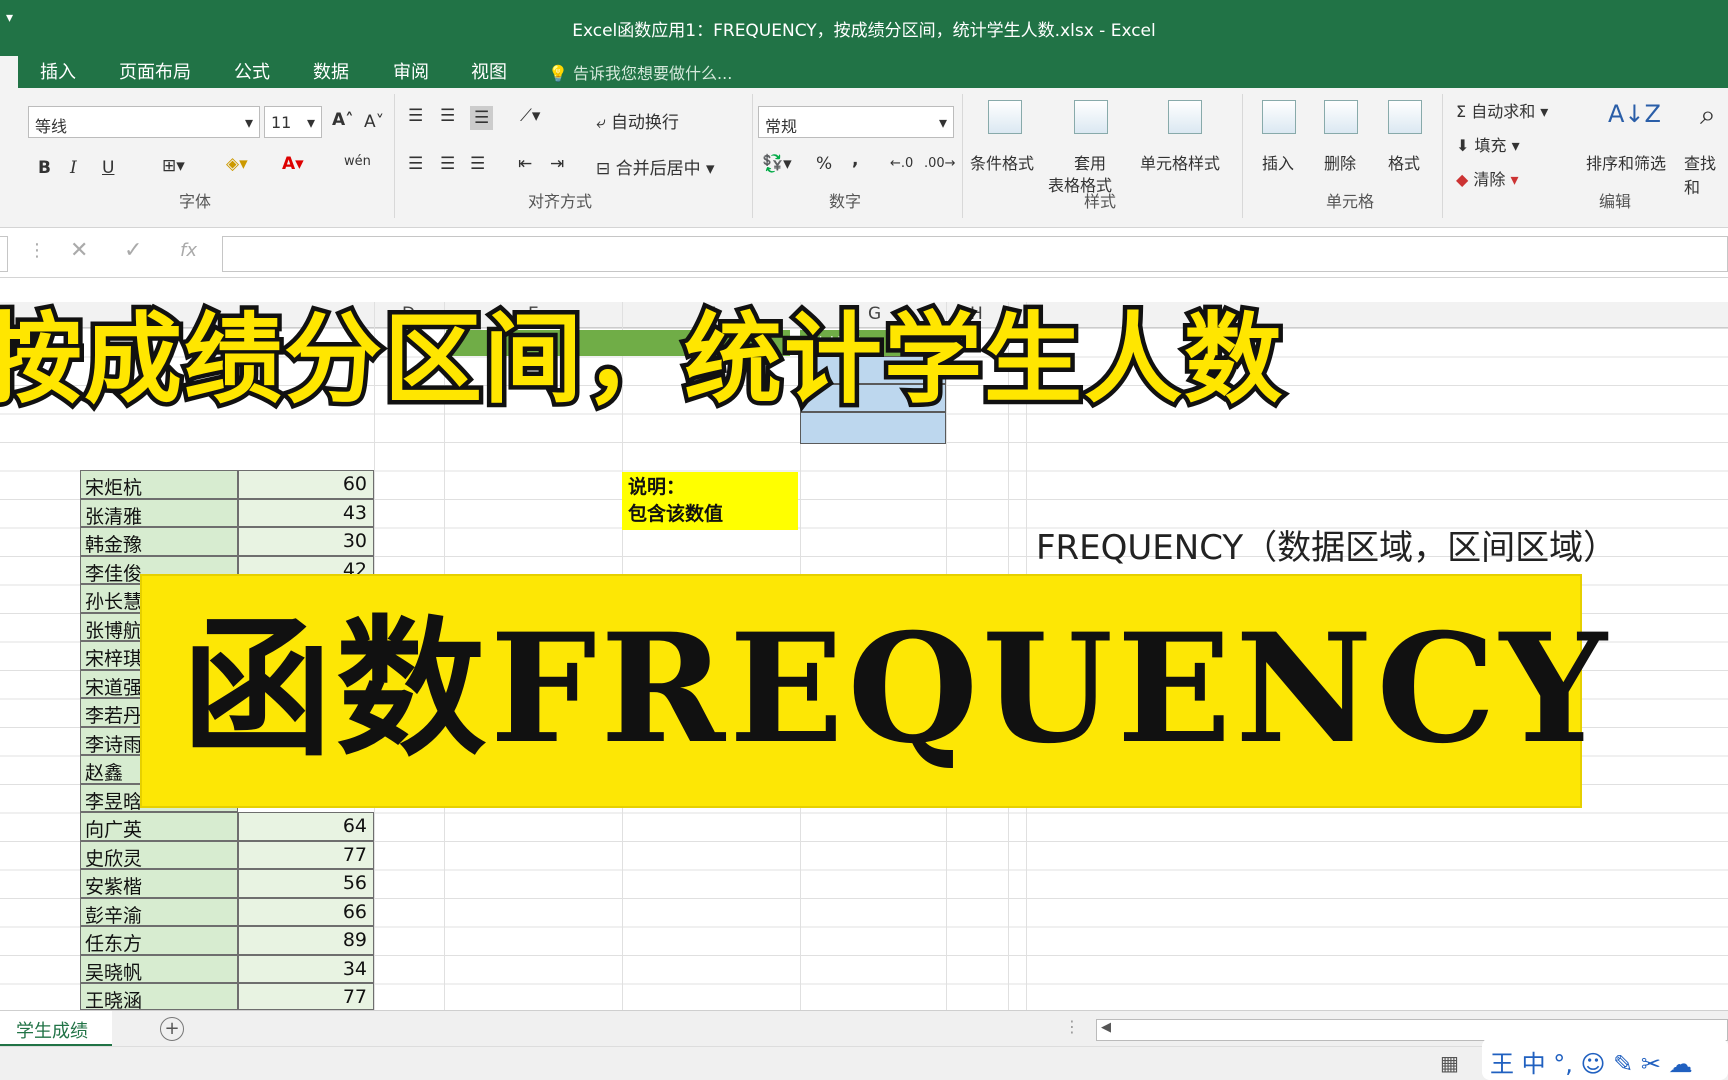  What do you see at coordinates (306, 512) in the screenshot?
I see `score-cell: 43` at bounding box center [306, 512].